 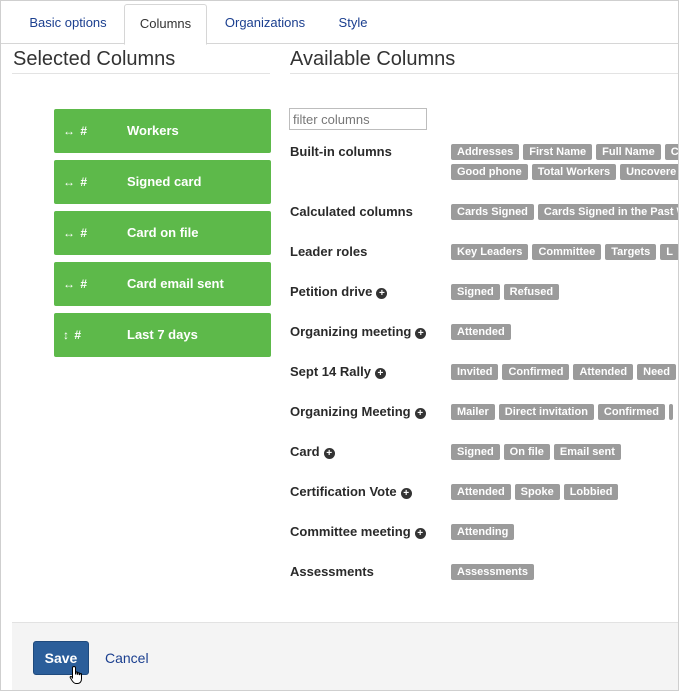 What do you see at coordinates (332, 571) in the screenshot?
I see `group-label-assessments: Assessments` at bounding box center [332, 571].